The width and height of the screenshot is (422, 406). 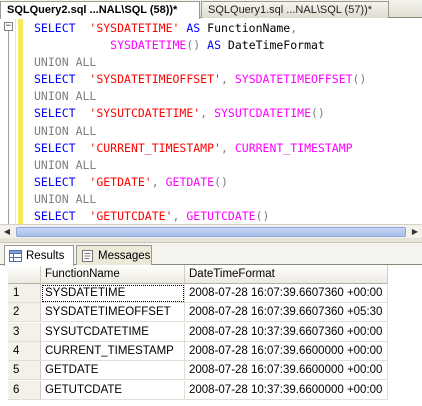 I want to click on scroll-left-icon: ◀, so click(x=7, y=232).